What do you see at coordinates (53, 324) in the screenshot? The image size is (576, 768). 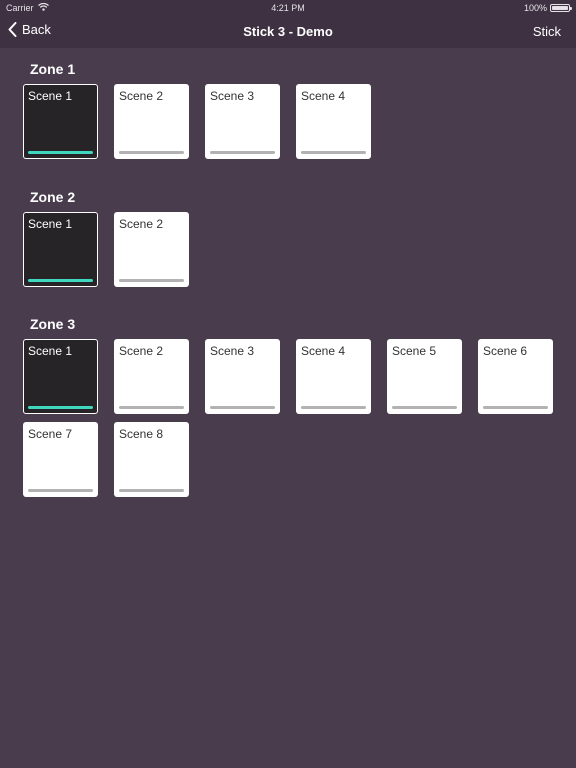 I see `zone-title: Zone 3` at bounding box center [53, 324].